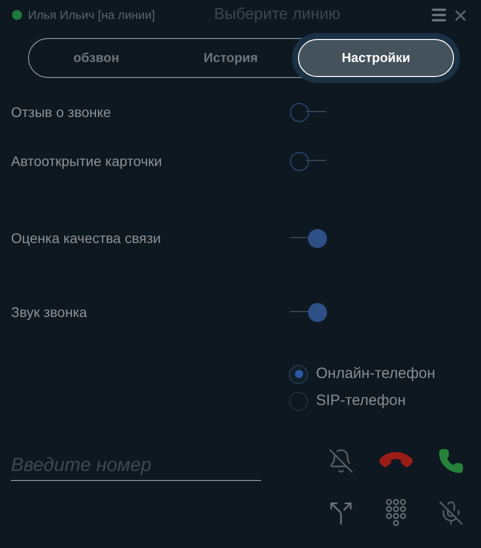  I want to click on setting-label: Отзыв о звонке, so click(61, 112).